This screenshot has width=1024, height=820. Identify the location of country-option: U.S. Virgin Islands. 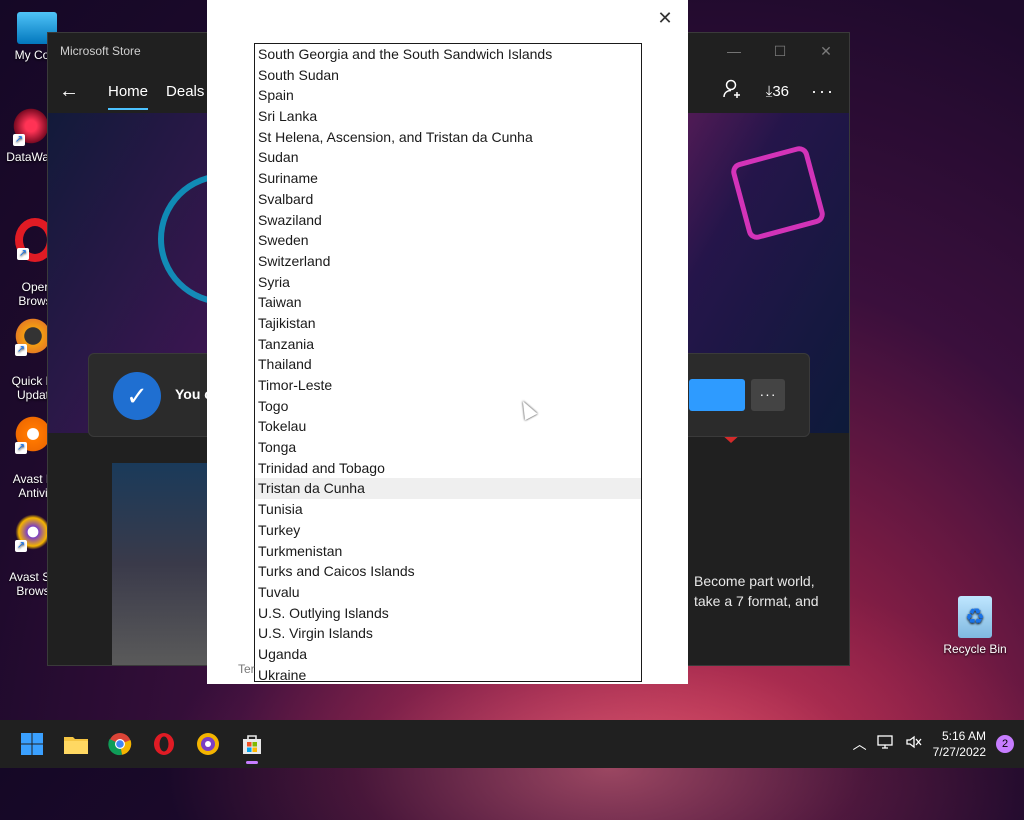
(448, 633).